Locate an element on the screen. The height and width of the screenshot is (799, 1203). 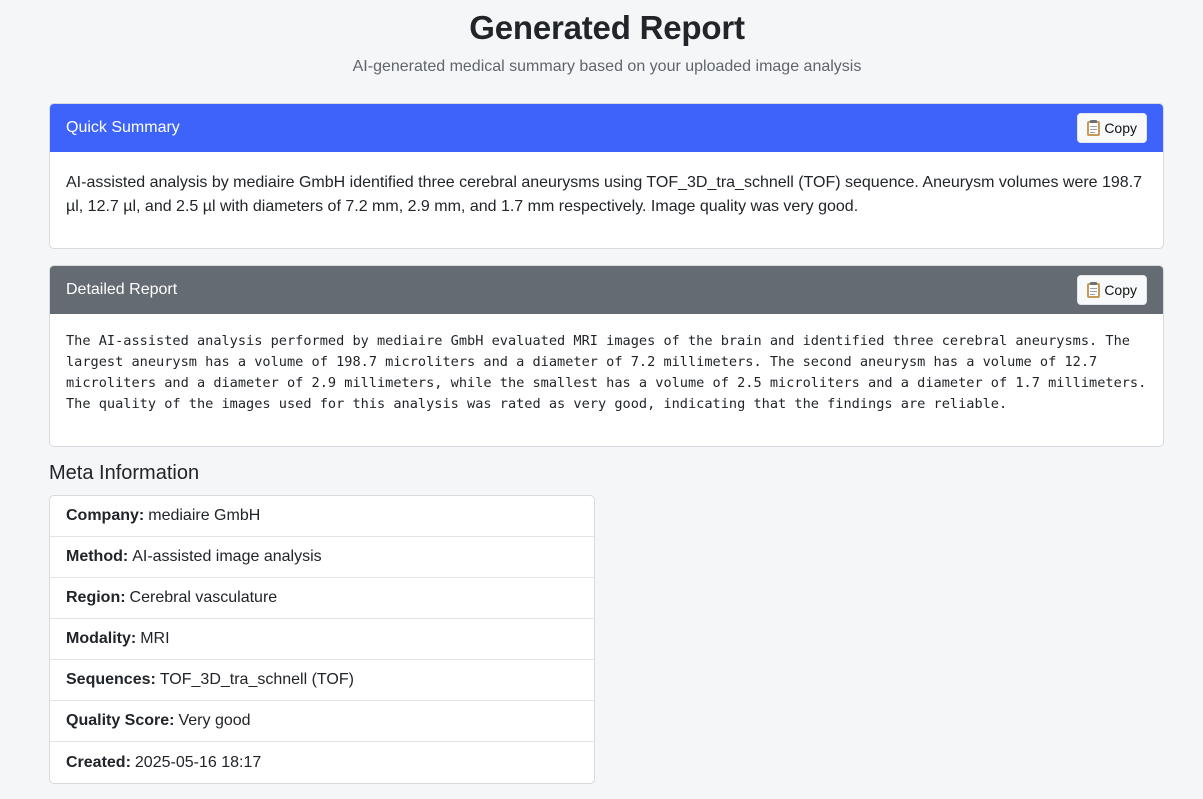
meta-label: Region: is located at coordinates (96, 597).